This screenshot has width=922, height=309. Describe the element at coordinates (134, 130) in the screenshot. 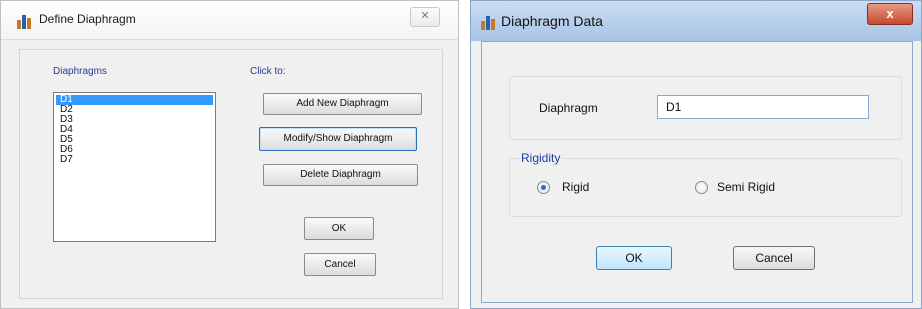

I see `list-item: D4` at that location.